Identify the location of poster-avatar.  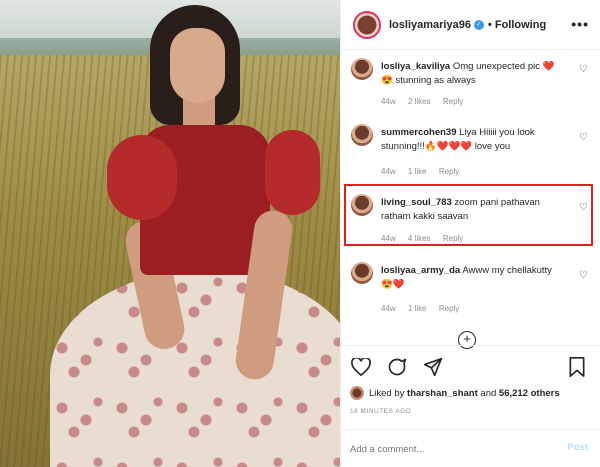
(367, 24).